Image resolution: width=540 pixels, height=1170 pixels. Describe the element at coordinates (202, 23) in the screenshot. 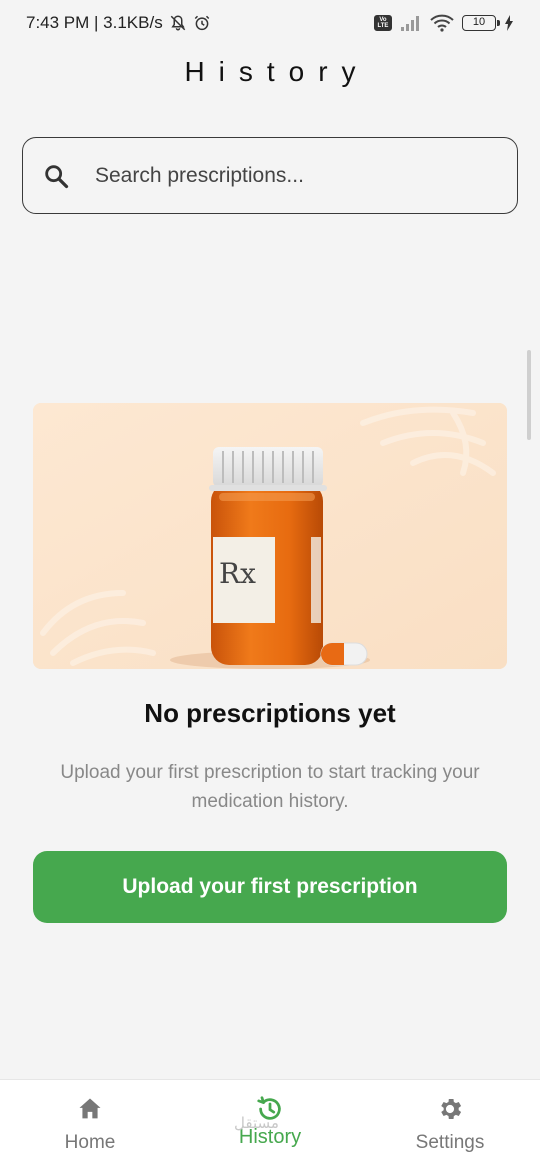

I see `alarm-icon` at that location.